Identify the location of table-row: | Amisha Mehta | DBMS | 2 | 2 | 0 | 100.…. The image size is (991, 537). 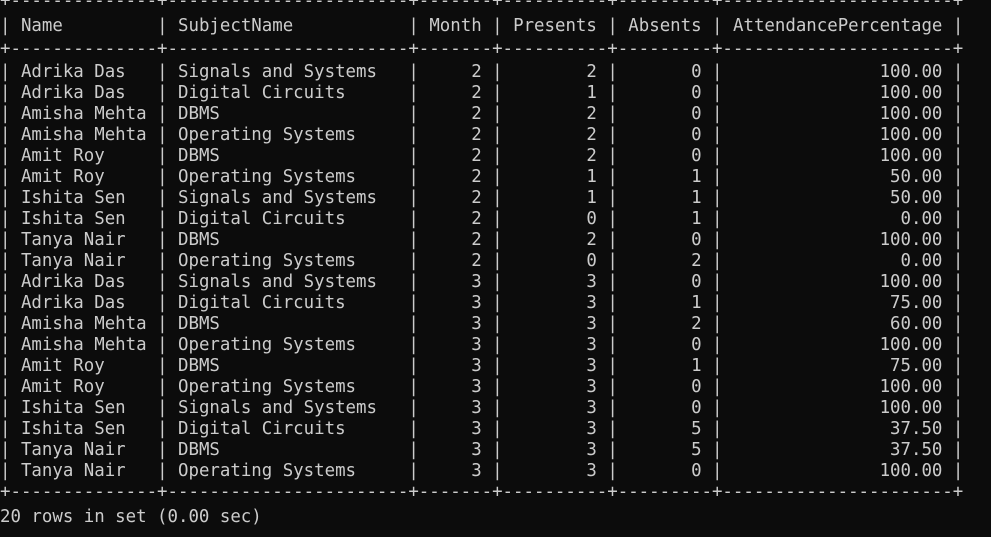
(482, 114).